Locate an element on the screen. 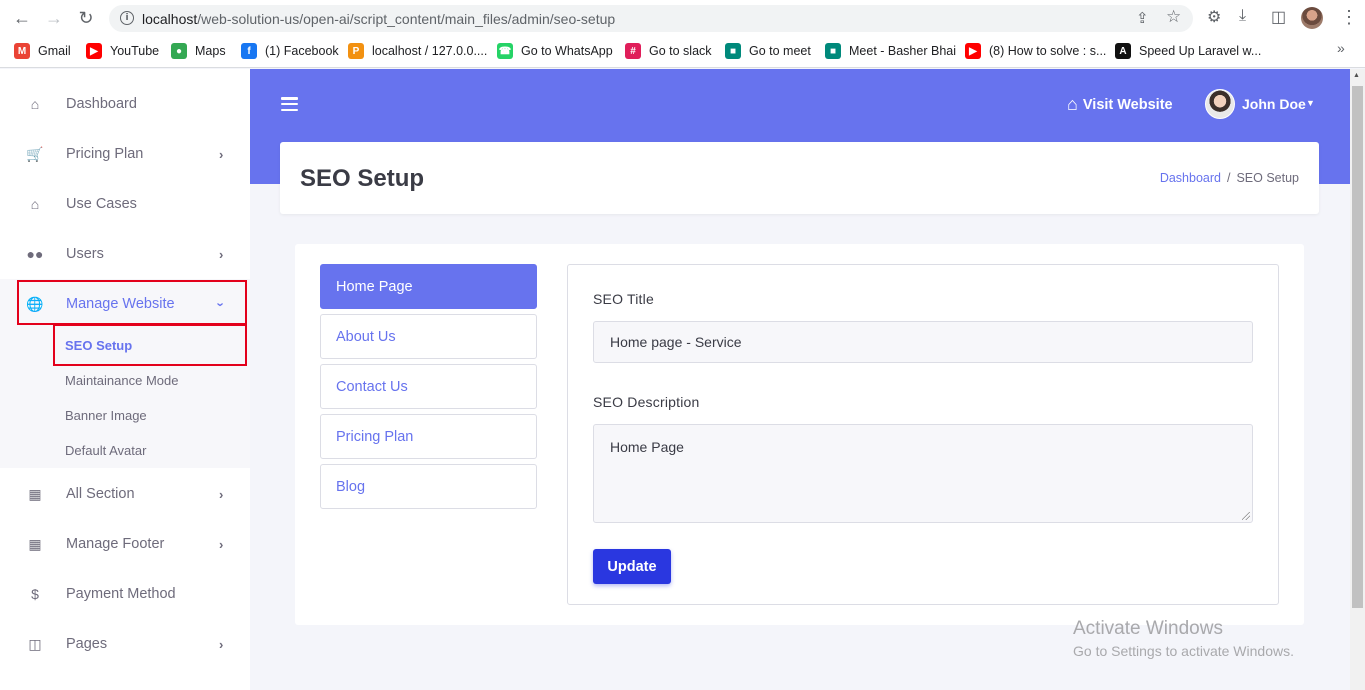  breadcrumb: Dashboard / SEO Setup is located at coordinates (1229, 178).